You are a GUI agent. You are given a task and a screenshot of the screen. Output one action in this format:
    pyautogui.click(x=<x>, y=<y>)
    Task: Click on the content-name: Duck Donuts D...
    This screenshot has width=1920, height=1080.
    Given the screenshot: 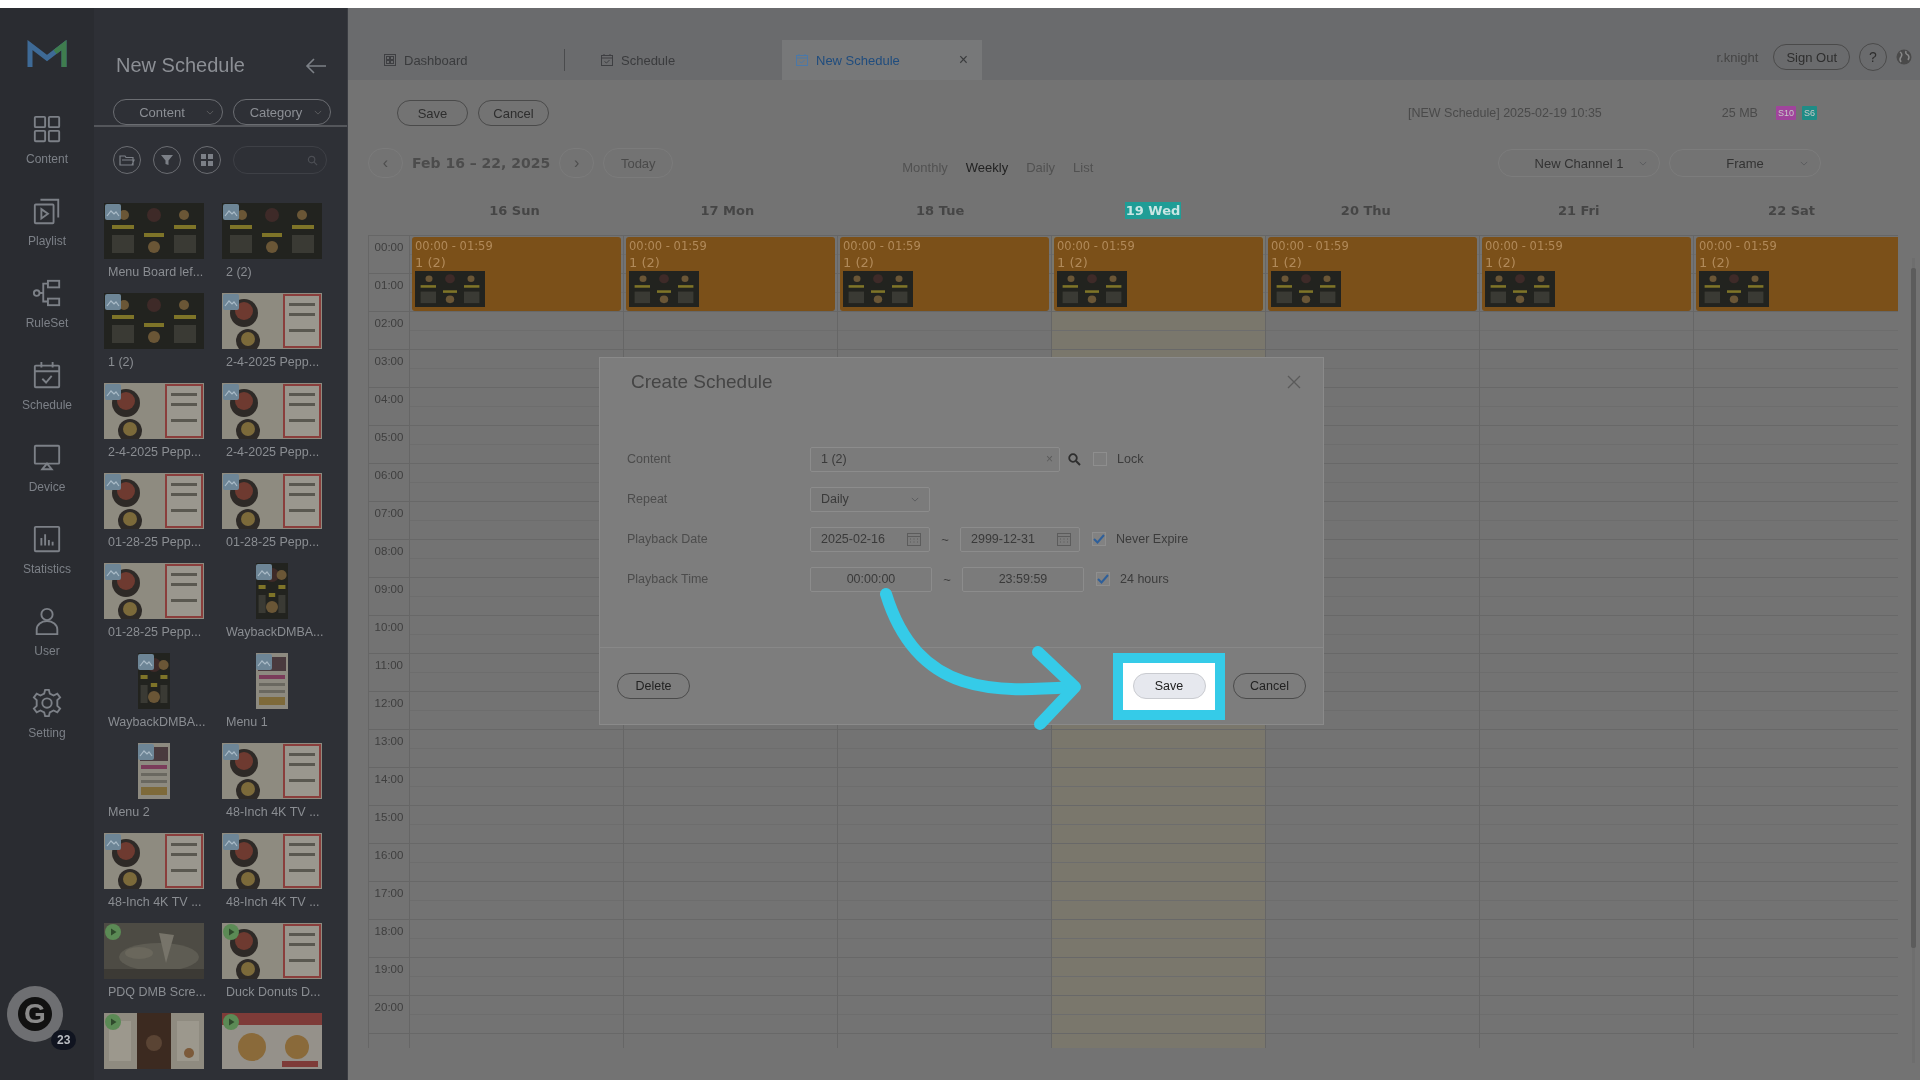 What is the action you would take?
    pyautogui.click(x=273, y=992)
    